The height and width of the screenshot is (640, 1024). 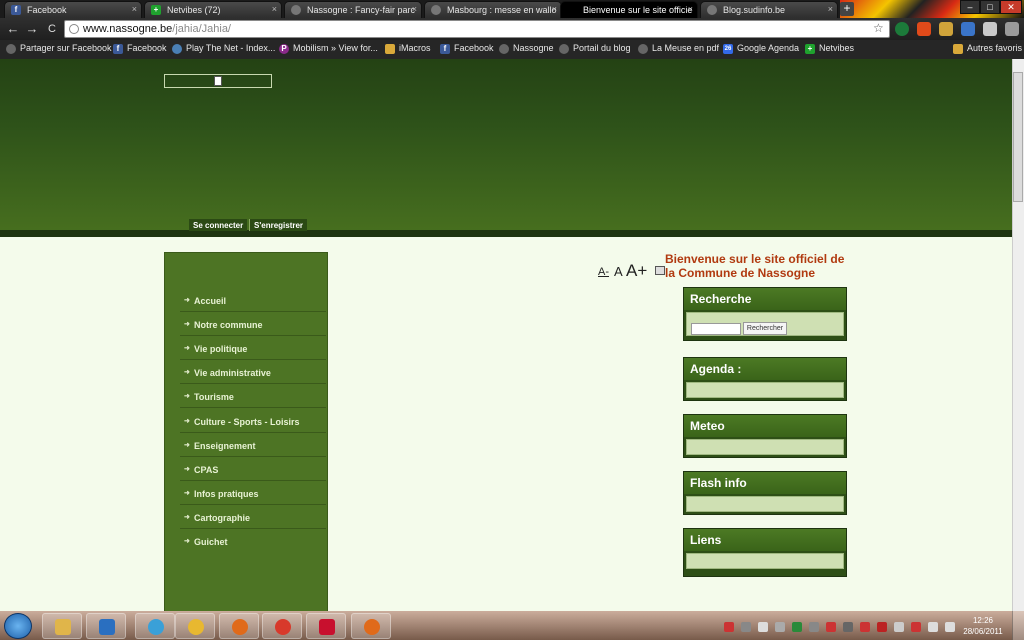 I want to click on taskbar-vs, so click(x=326, y=626).